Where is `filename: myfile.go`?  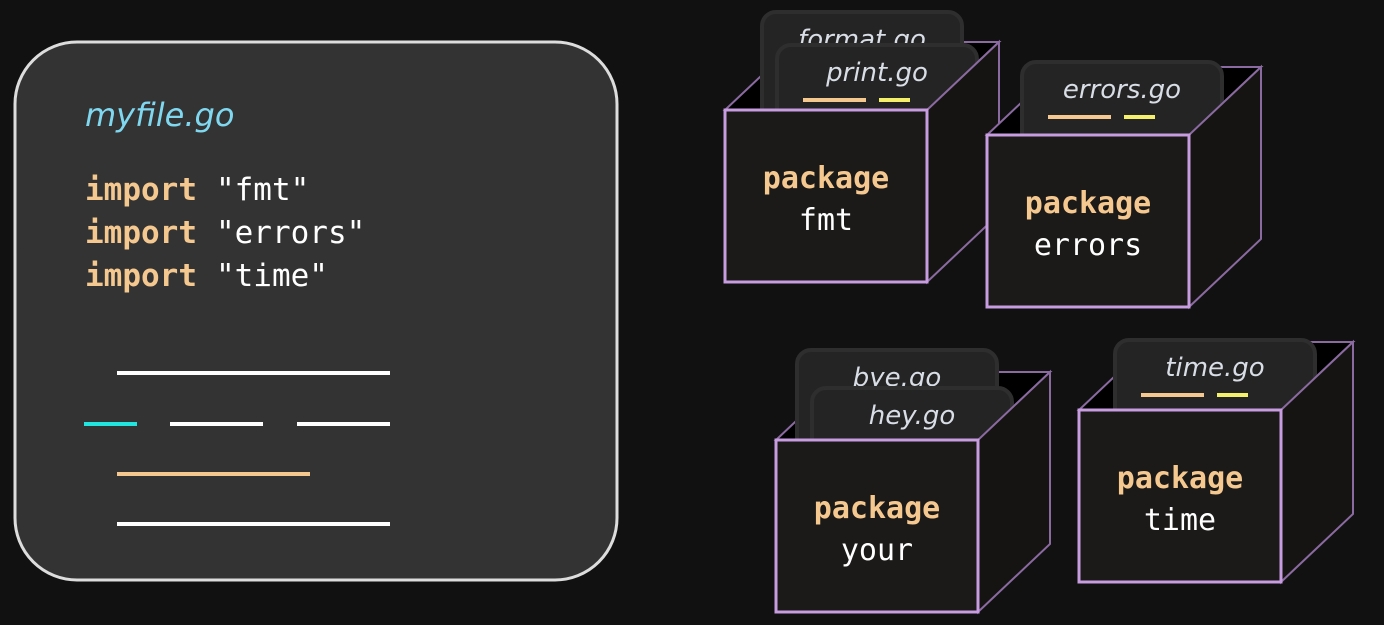
filename: myfile.go is located at coordinates (159, 115).